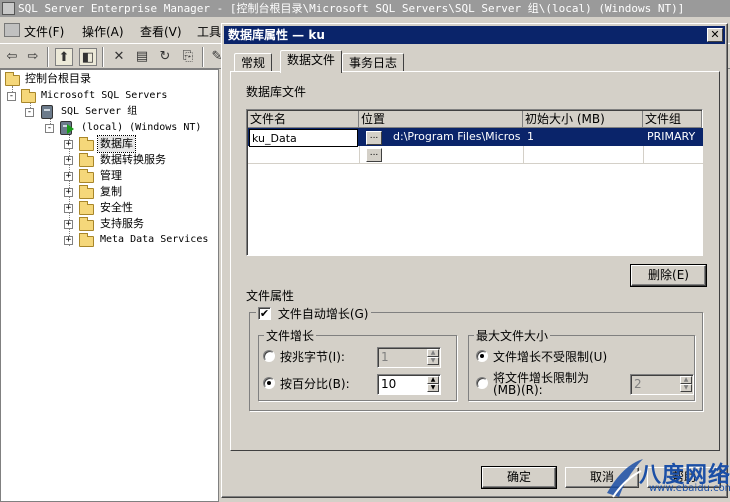 The width and height of the screenshot is (730, 502). Describe the element at coordinates (662, 384) in the screenshot. I see `limit-stepper: 2 ▲ ▼` at that location.